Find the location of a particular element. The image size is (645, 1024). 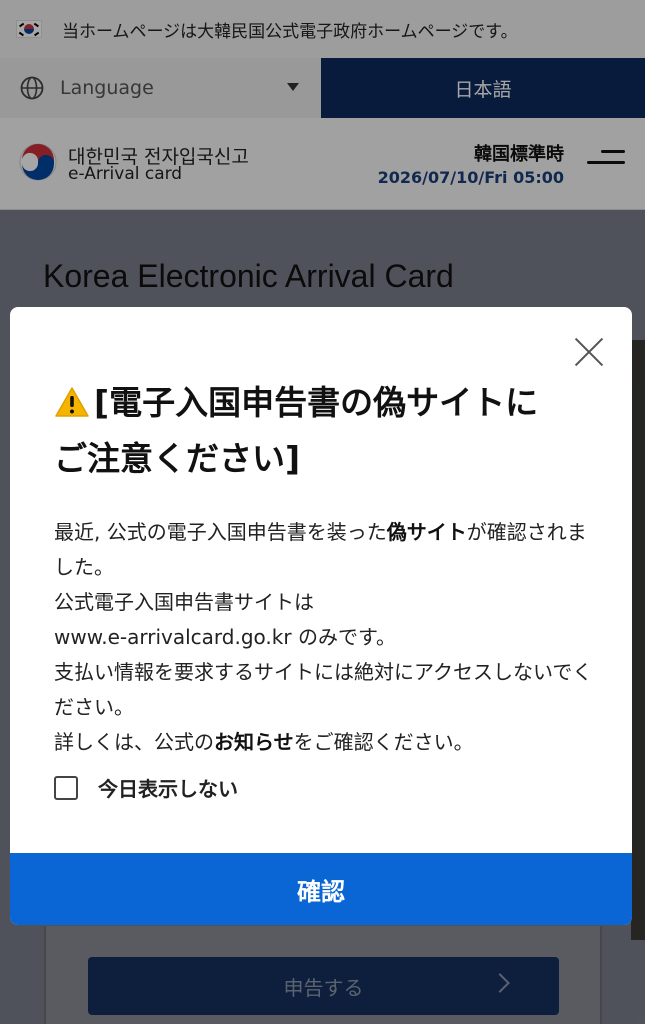

body-text: 支払い情報を要求するサイトには絶対にアクセスしないでください。 is located at coordinates (323, 689).